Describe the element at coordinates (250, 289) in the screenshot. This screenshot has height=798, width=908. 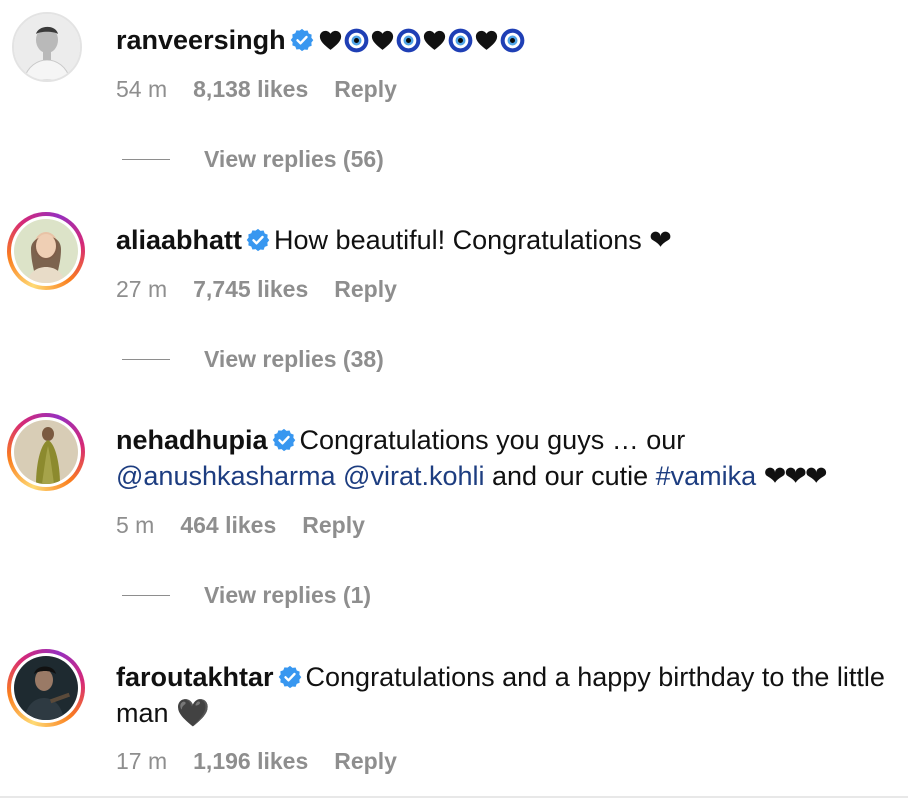
I see `likes-count: 7,745 likes` at that location.